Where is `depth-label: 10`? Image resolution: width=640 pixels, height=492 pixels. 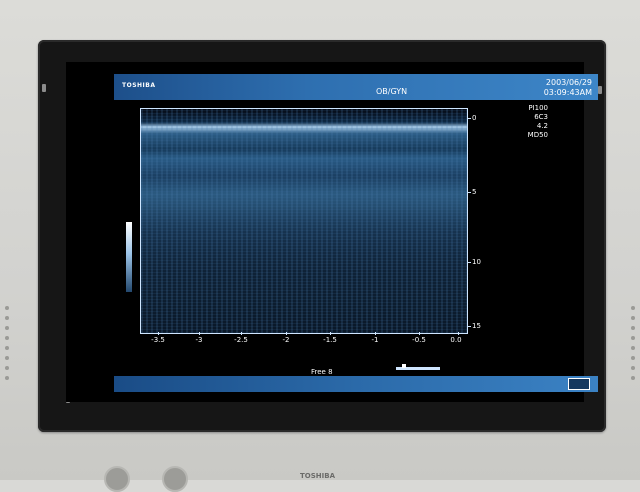
depth-label: 10 is located at coordinates (476, 262).